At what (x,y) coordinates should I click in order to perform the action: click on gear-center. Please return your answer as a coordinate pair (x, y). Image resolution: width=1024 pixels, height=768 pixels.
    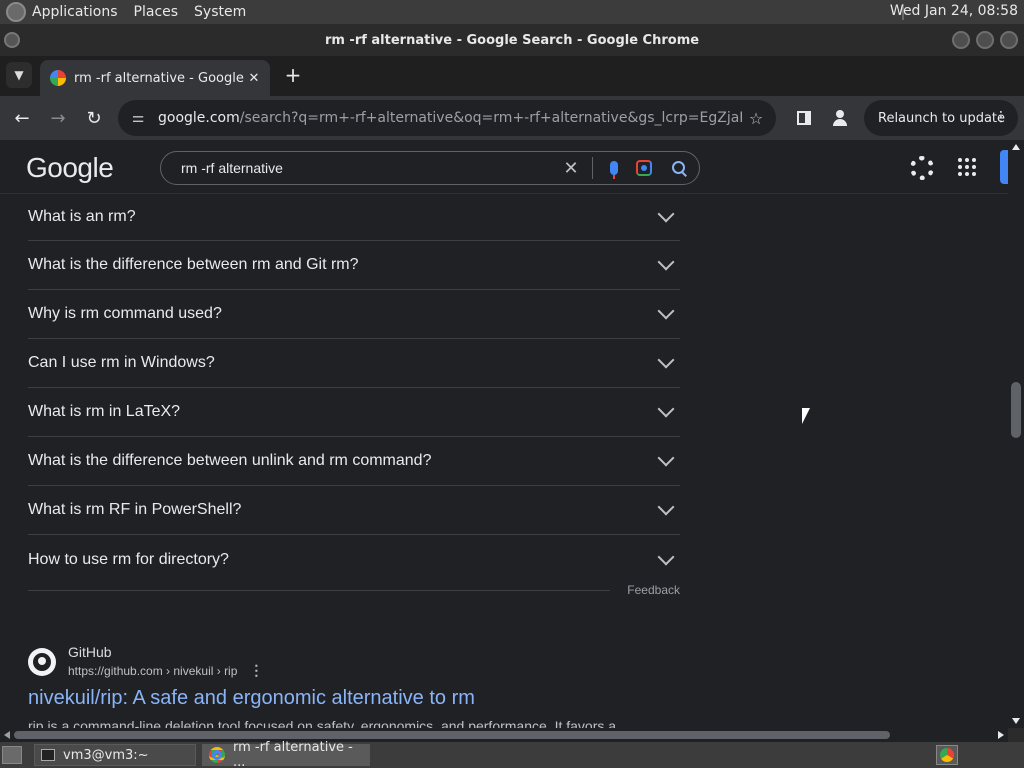
    Looking at the image, I should click on (922, 168).